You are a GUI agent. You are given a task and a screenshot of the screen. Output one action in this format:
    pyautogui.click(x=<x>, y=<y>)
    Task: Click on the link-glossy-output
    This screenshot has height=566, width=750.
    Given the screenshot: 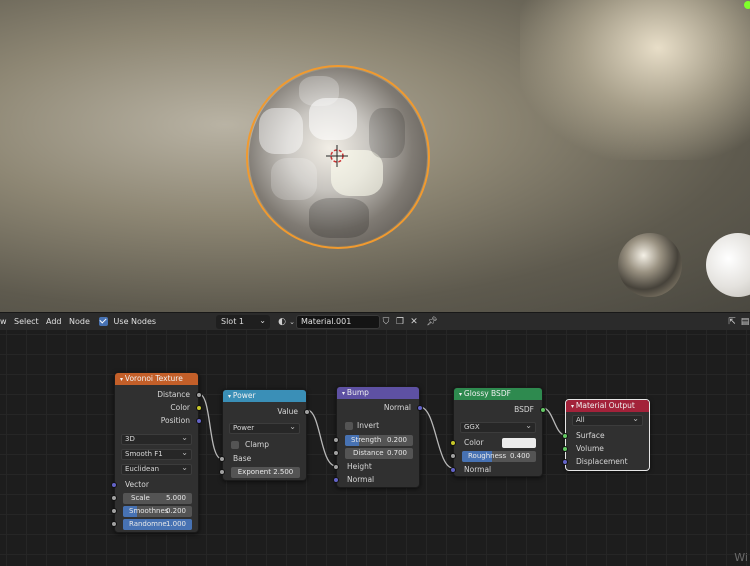 What is the action you would take?
    pyautogui.click(x=554, y=421)
    